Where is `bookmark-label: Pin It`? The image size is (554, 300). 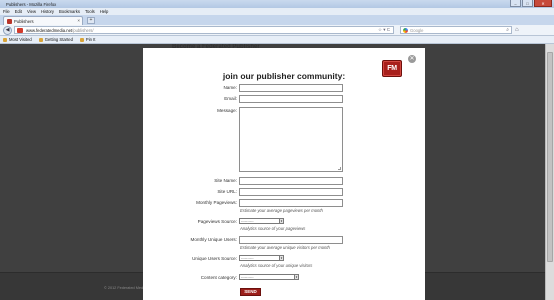
bookmark-label: Pin It is located at coordinates (90, 39).